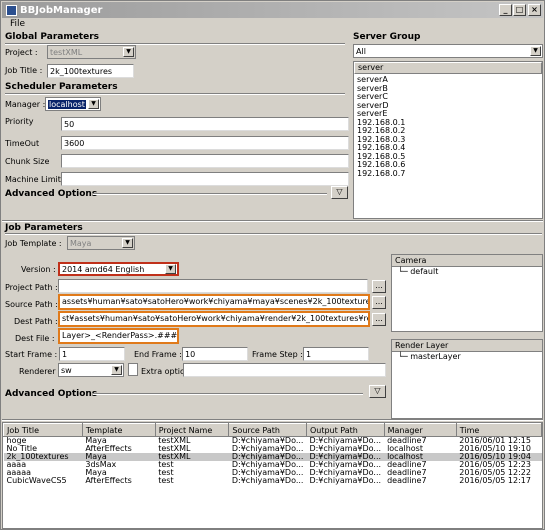 The image size is (545, 530). What do you see at coordinates (205, 179) in the screenshot?
I see `machine-limit-field` at bounding box center [205, 179].